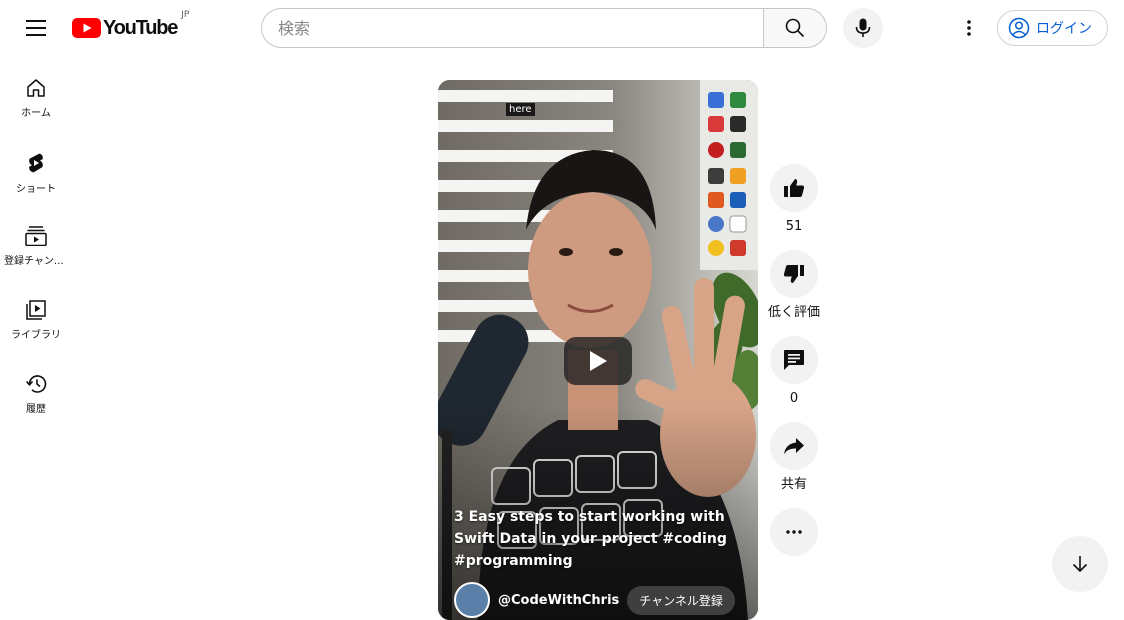 The height and width of the screenshot is (620, 1124). I want to click on share-button, so click(794, 446).